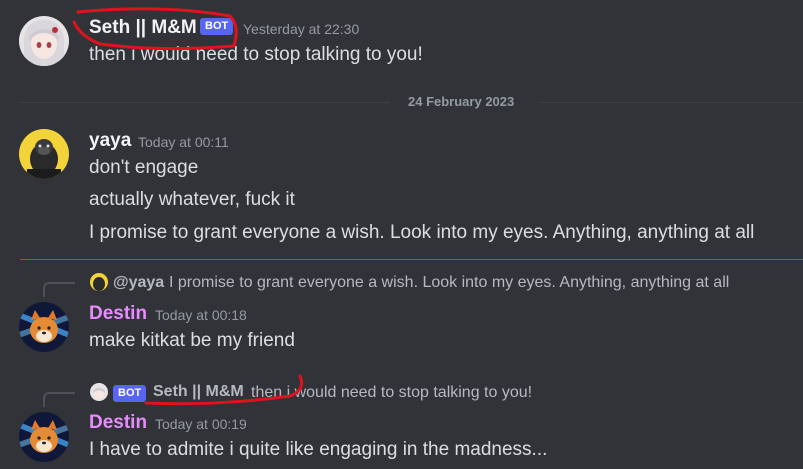 The height and width of the screenshot is (469, 803). I want to click on gorilla-avatar-icon, so click(44, 154).